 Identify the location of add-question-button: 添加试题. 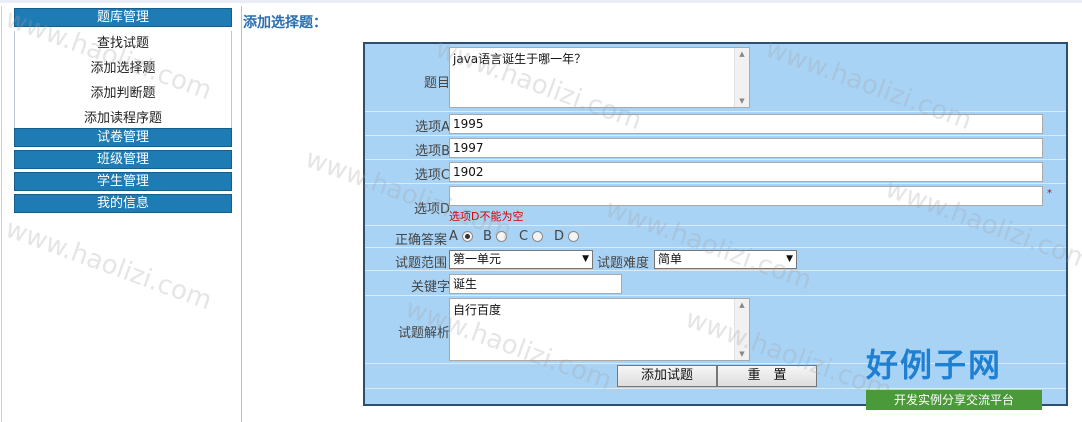
(667, 376).